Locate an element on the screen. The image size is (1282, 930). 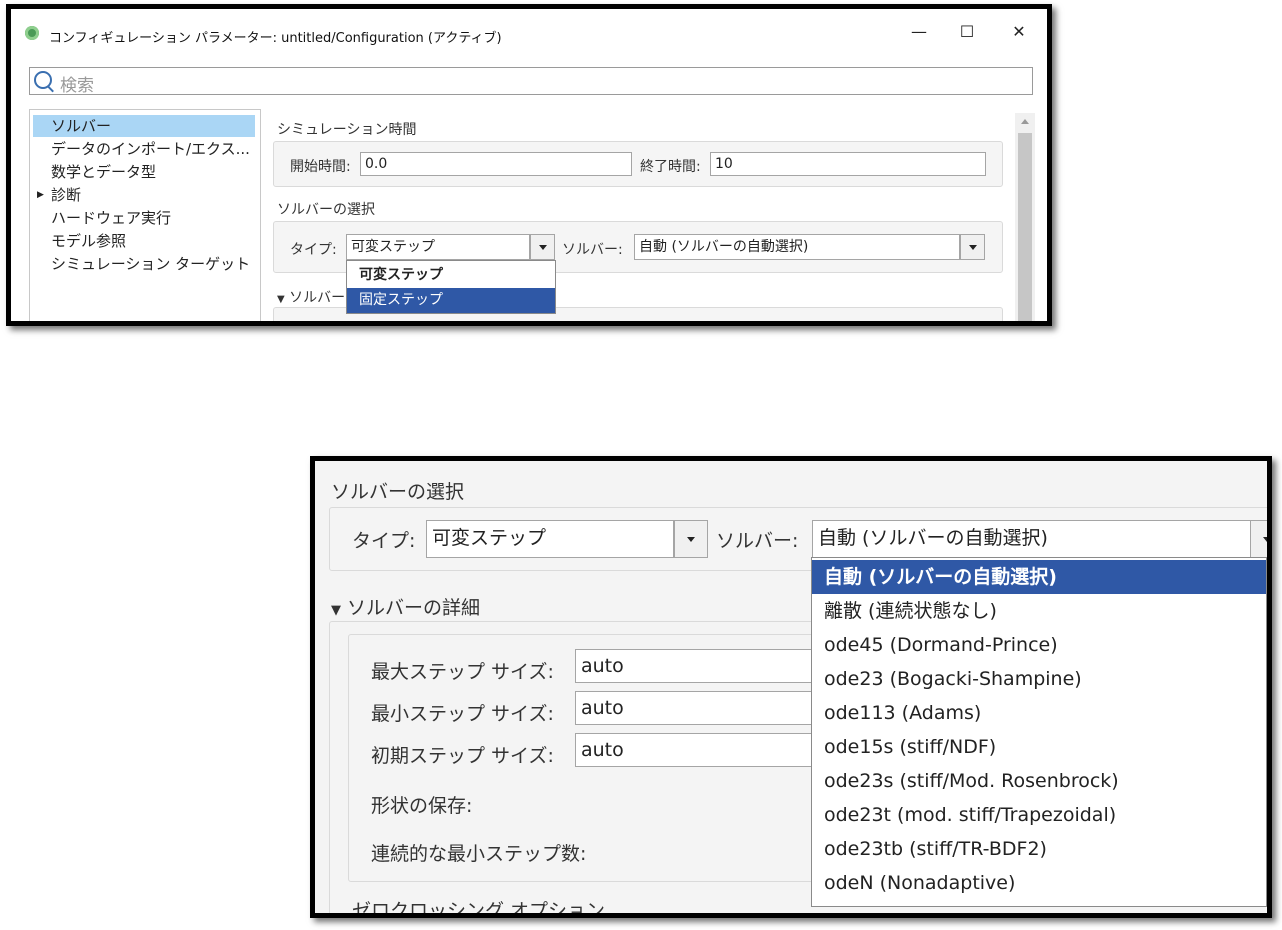
solver-option-auto: 自動 (ソルバーの自動選択) is located at coordinates (1039, 577).